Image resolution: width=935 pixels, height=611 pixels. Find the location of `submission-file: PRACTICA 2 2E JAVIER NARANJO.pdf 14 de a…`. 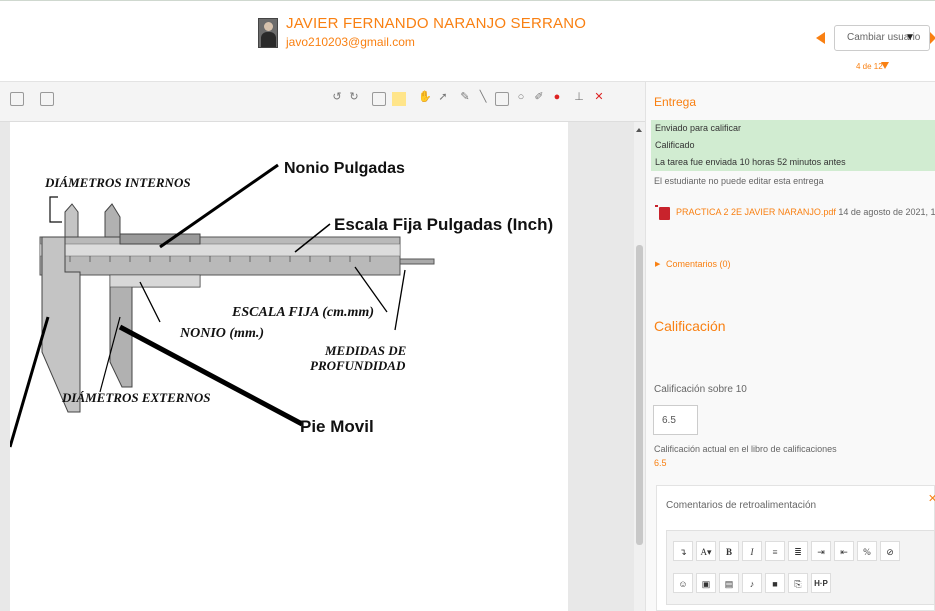

submission-file: PRACTICA 2 2E JAVIER NARANJO.pdf 14 de a… is located at coordinates (805, 212).